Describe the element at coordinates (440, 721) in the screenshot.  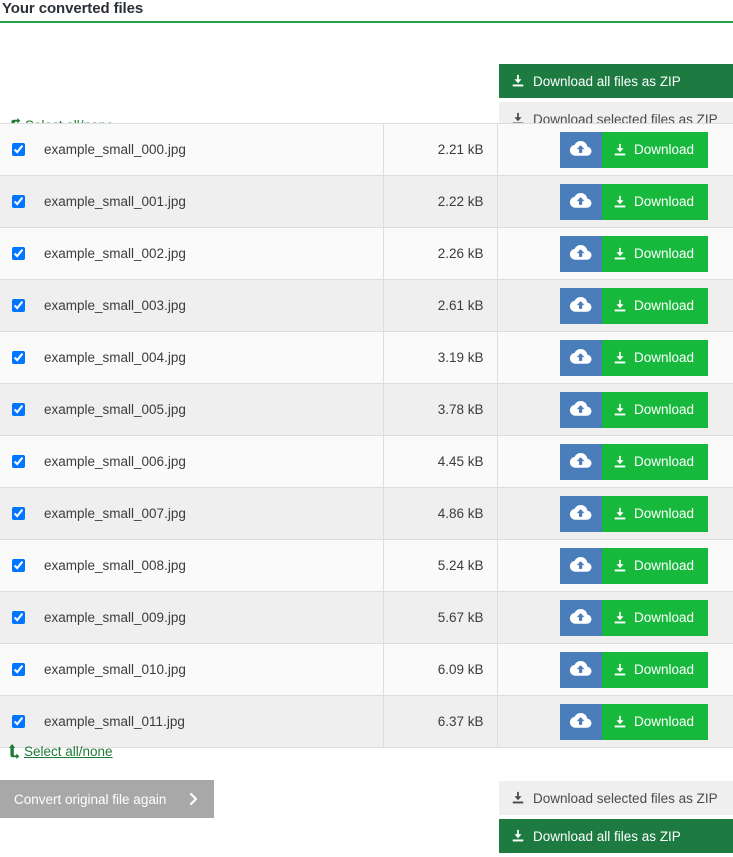
I see `file-size-cell: 6.37 kB` at that location.